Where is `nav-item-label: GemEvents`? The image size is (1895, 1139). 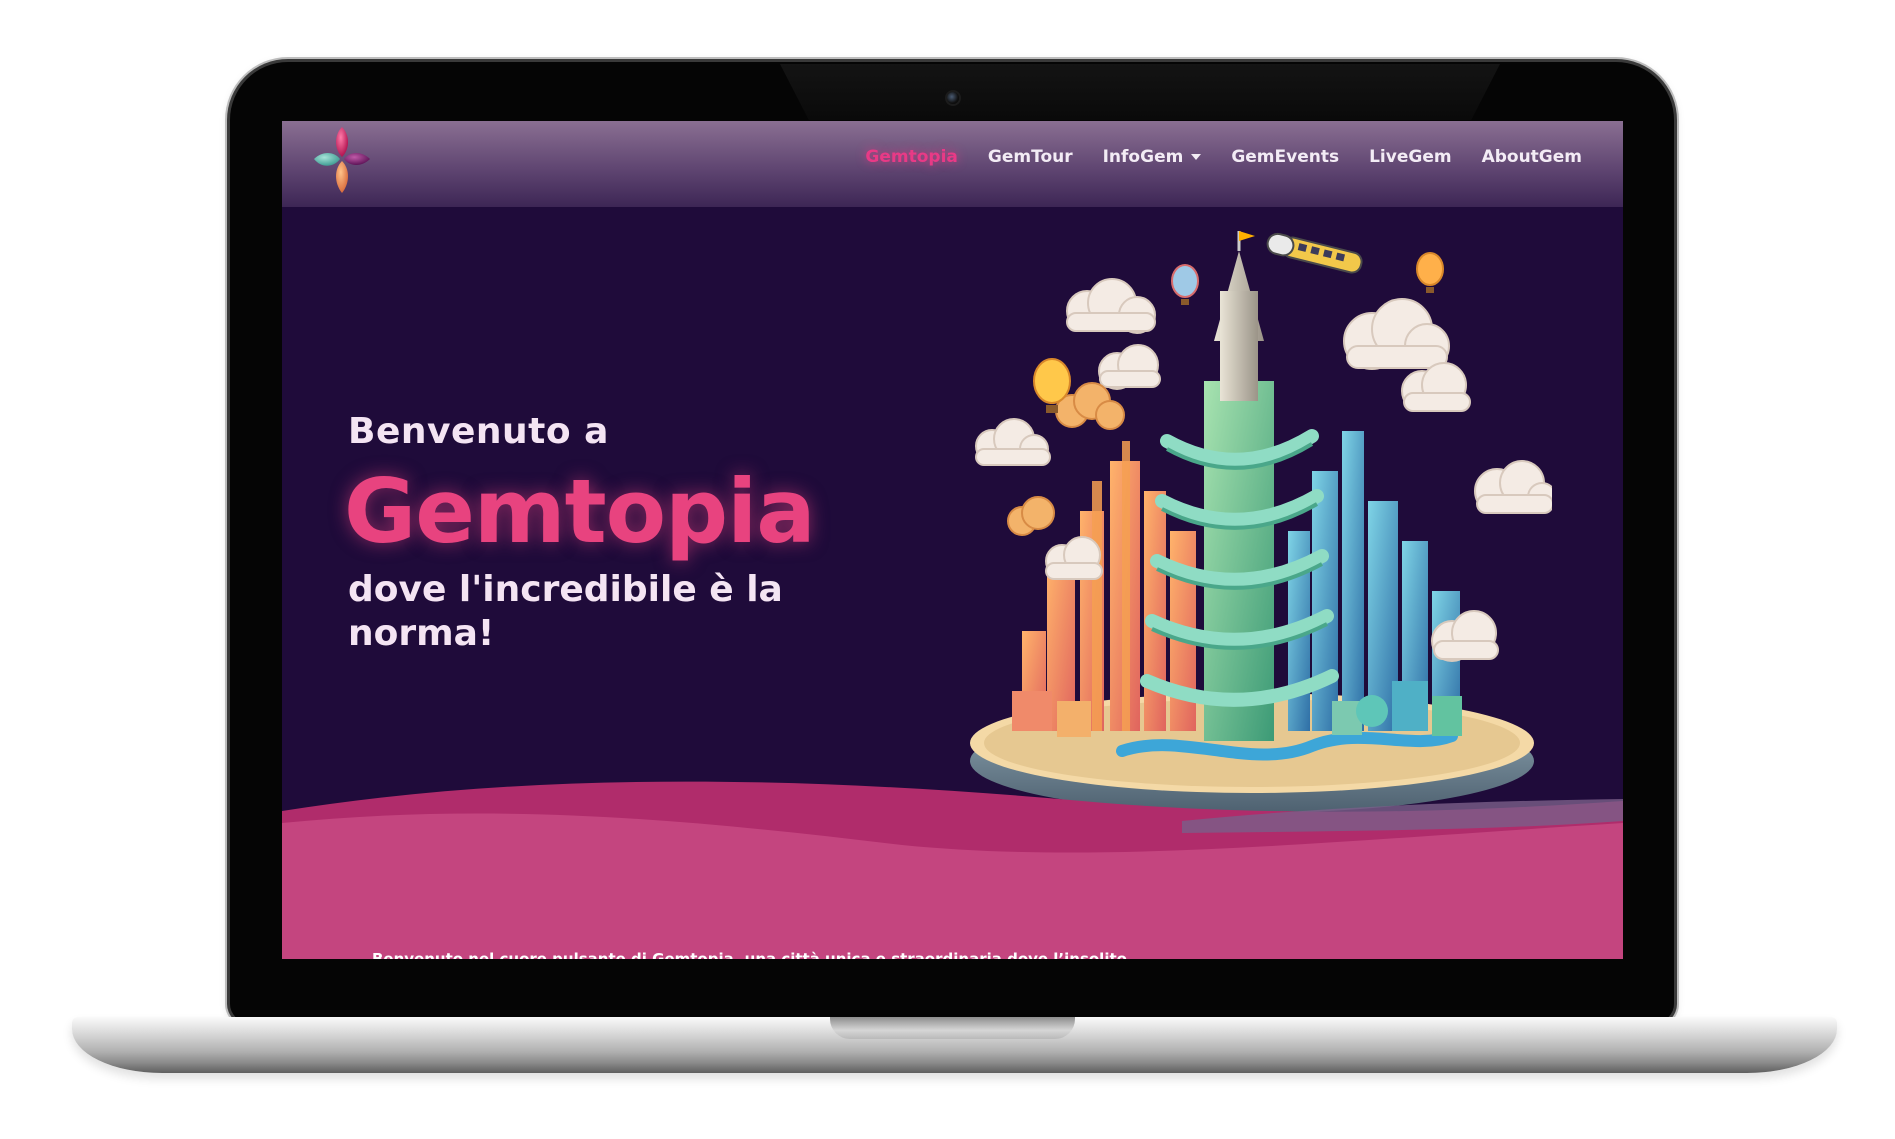 nav-item-label: GemEvents is located at coordinates (1285, 157).